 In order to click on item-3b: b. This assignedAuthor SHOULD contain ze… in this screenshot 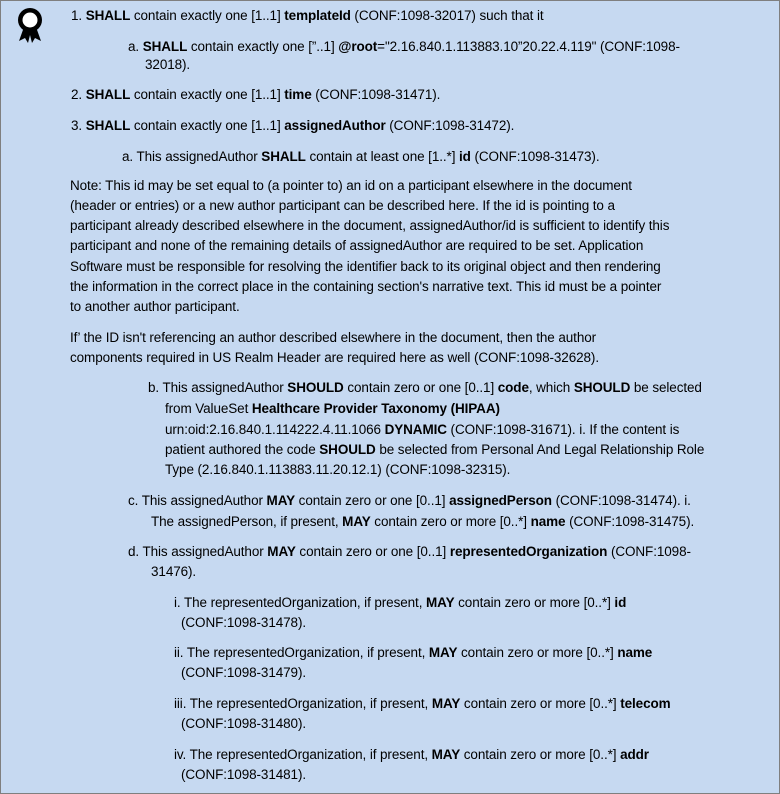, I will do `click(425, 387)`.